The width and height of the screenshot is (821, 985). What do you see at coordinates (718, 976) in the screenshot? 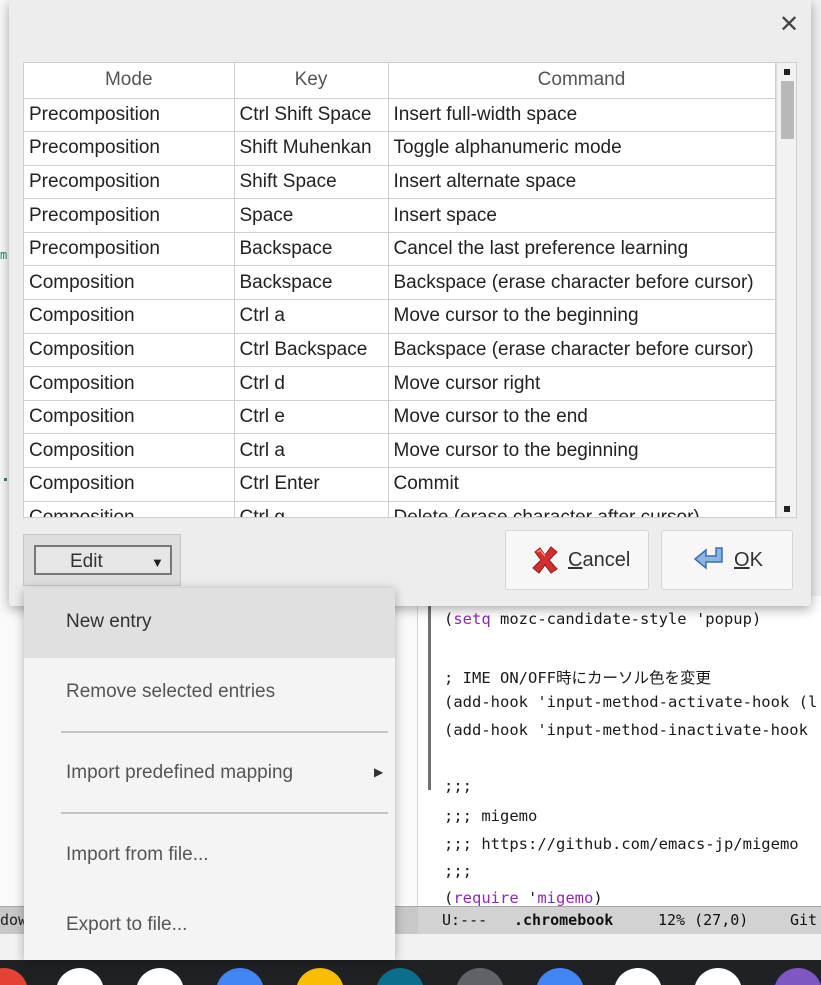
I see `files-icon` at bounding box center [718, 976].